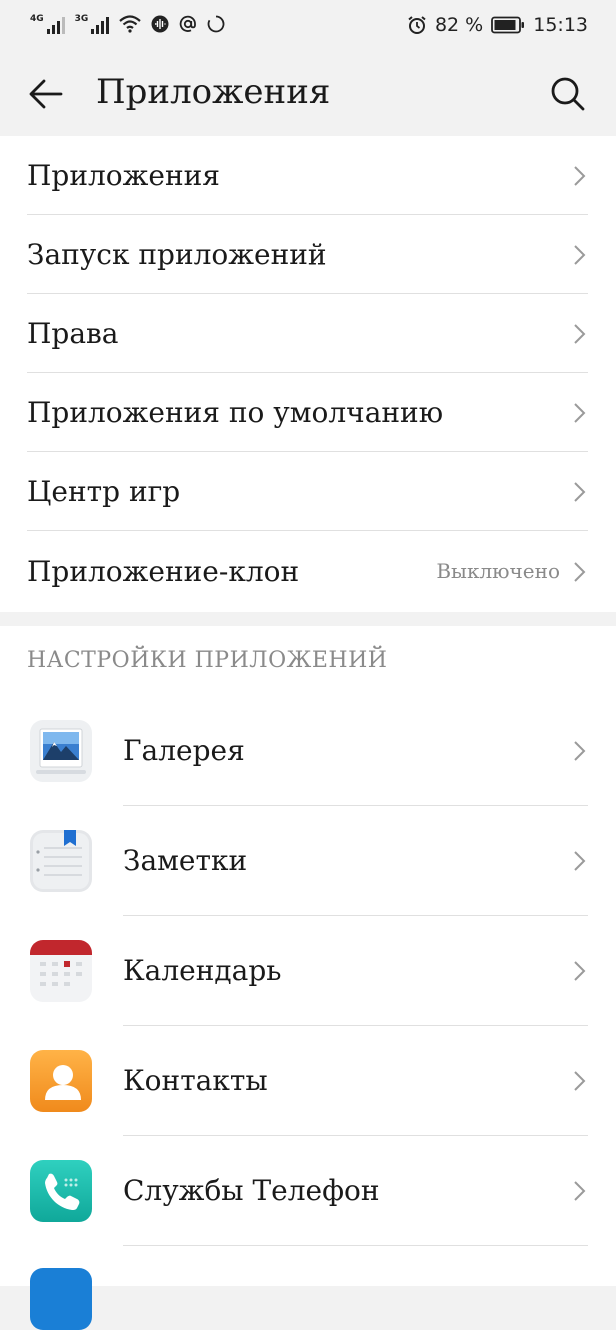 The height and width of the screenshot is (1330, 616). I want to click on signal-icon: 3G, so click(92, 24).